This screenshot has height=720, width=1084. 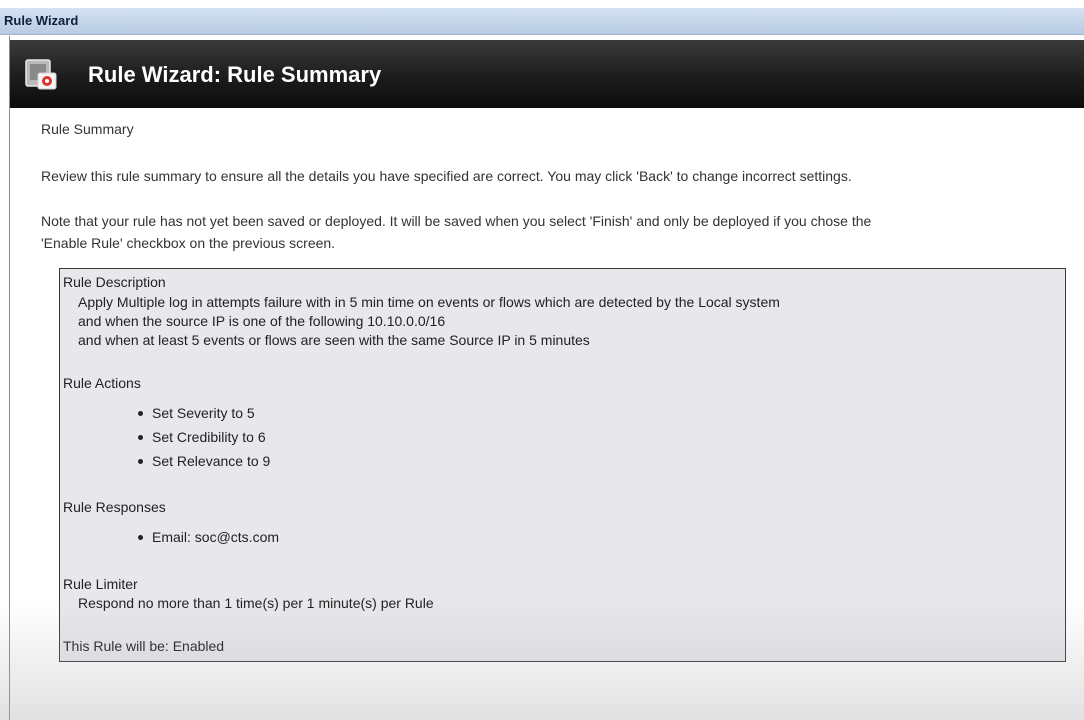 I want to click on rule-status-text: This Rule will be: Enabled, so click(x=144, y=646).